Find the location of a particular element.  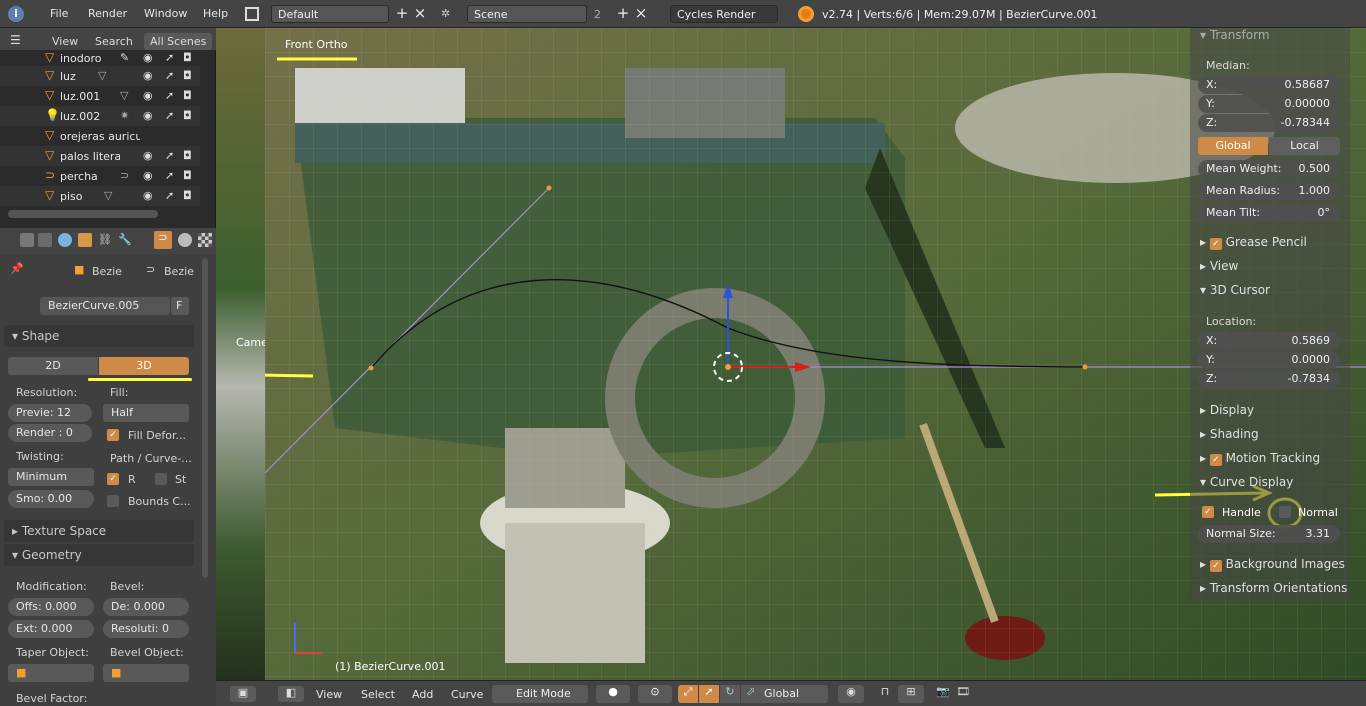

background-images-checkbox: ✓ is located at coordinates (1215, 566).